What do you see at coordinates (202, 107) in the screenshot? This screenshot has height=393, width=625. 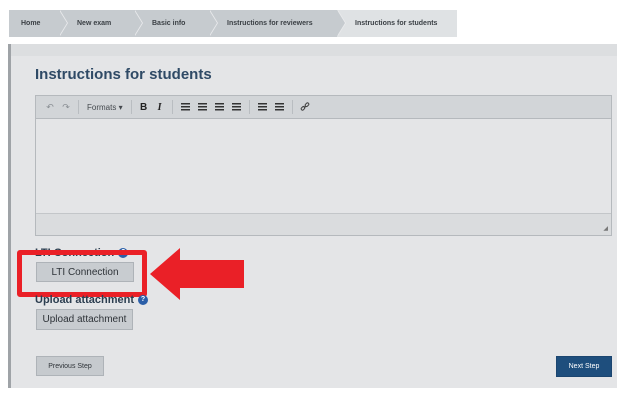 I see `align-center-icon` at bounding box center [202, 107].